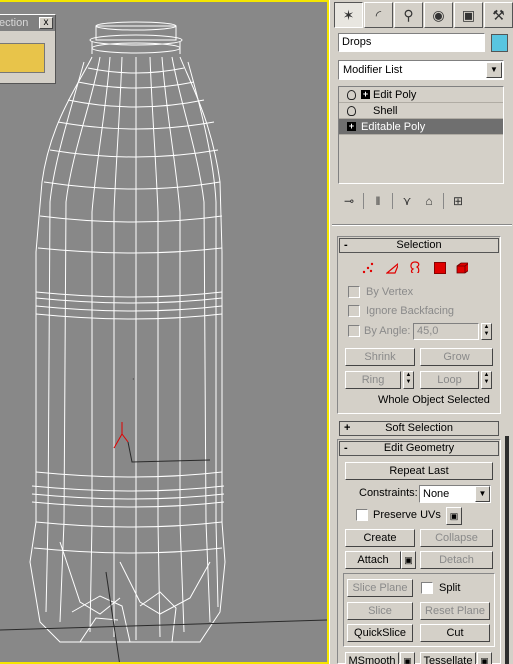 The image size is (513, 664). I want to click on split-label: Split, so click(450, 588).